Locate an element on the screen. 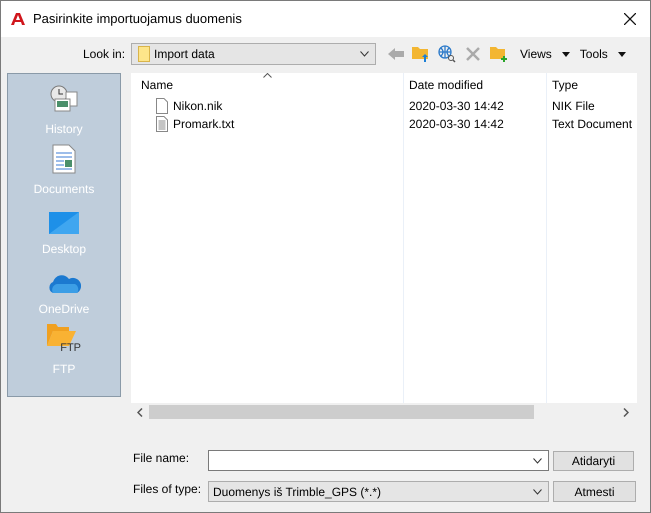 This screenshot has height=513, width=651. file-type-cell-text: Text Document is located at coordinates (592, 124).